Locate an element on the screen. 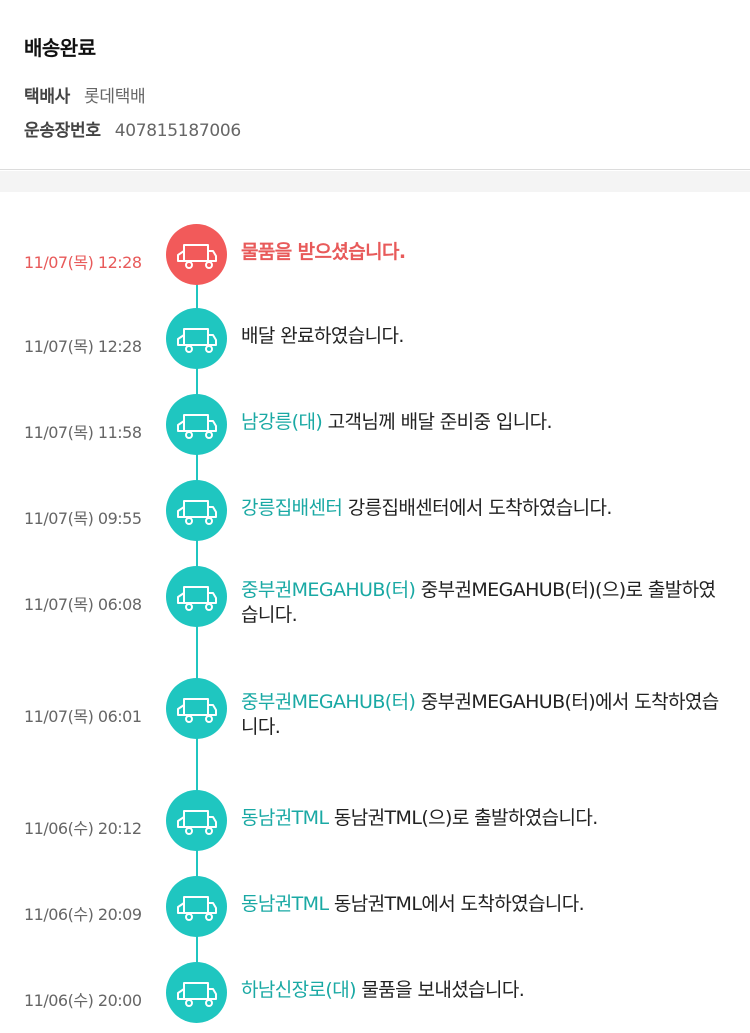 This screenshot has height=1033, width=750. carrier-row: 택배사 롯데택배 is located at coordinates (85, 94).